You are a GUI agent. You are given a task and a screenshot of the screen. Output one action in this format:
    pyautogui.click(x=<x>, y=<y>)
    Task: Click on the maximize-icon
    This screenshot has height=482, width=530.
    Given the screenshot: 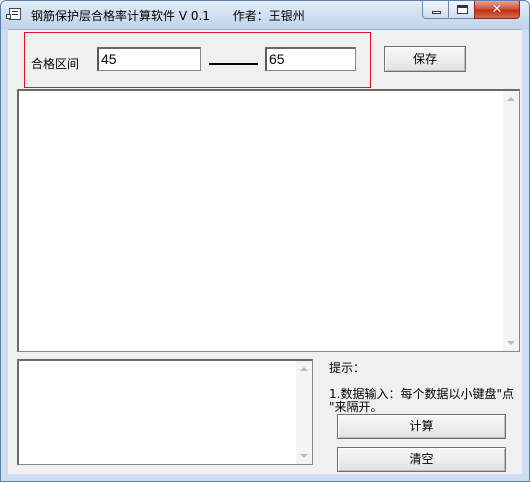 What is the action you would take?
    pyautogui.click(x=462, y=9)
    